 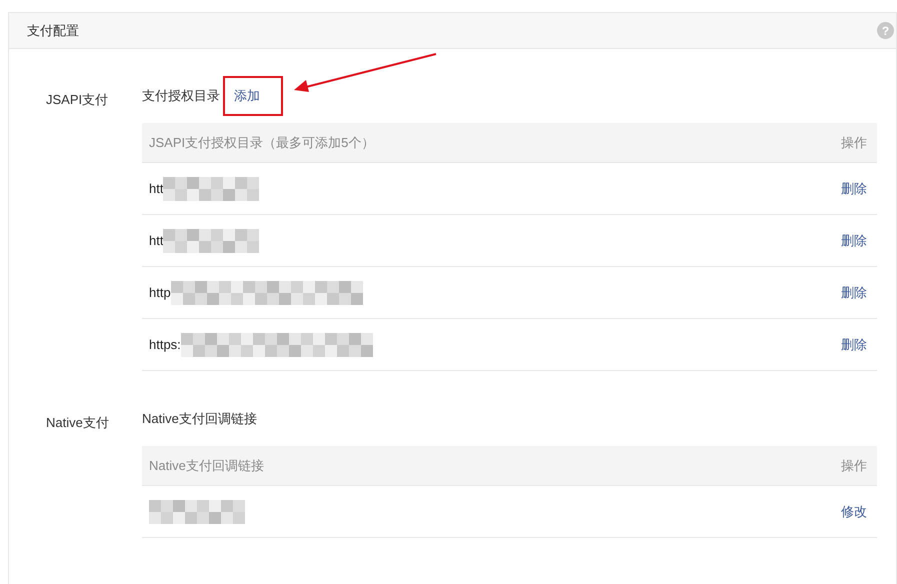 I want to click on column-header: JSAPI支付授权目录（最多可添加5个）, so click(x=261, y=143).